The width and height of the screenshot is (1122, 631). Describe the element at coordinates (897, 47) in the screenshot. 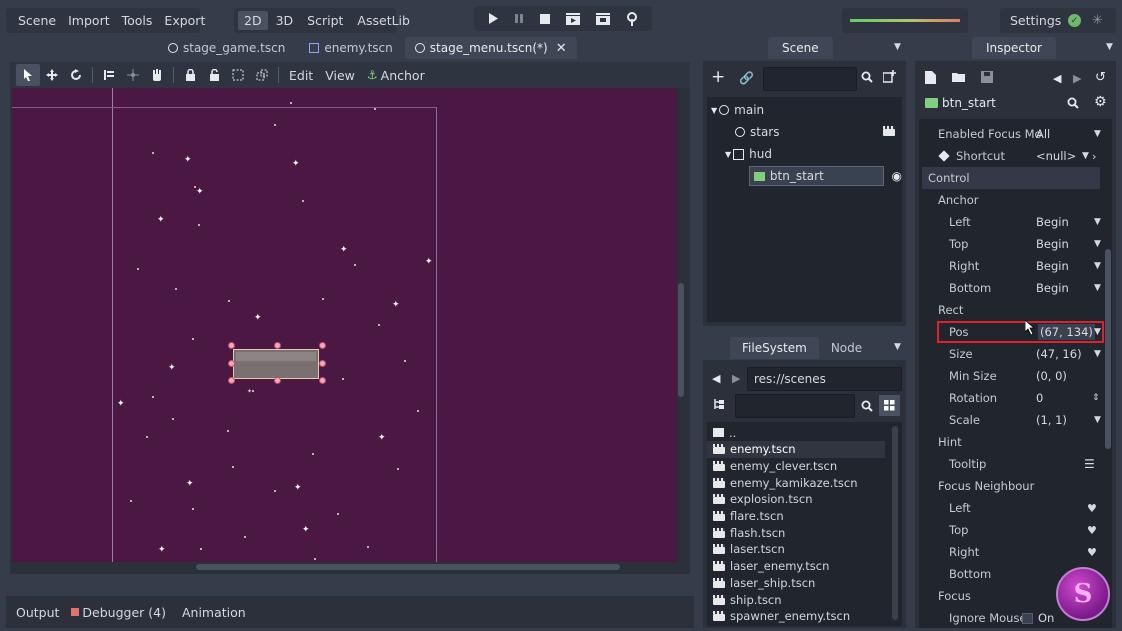

I see `scene-dock-menu-icon: ▼` at that location.